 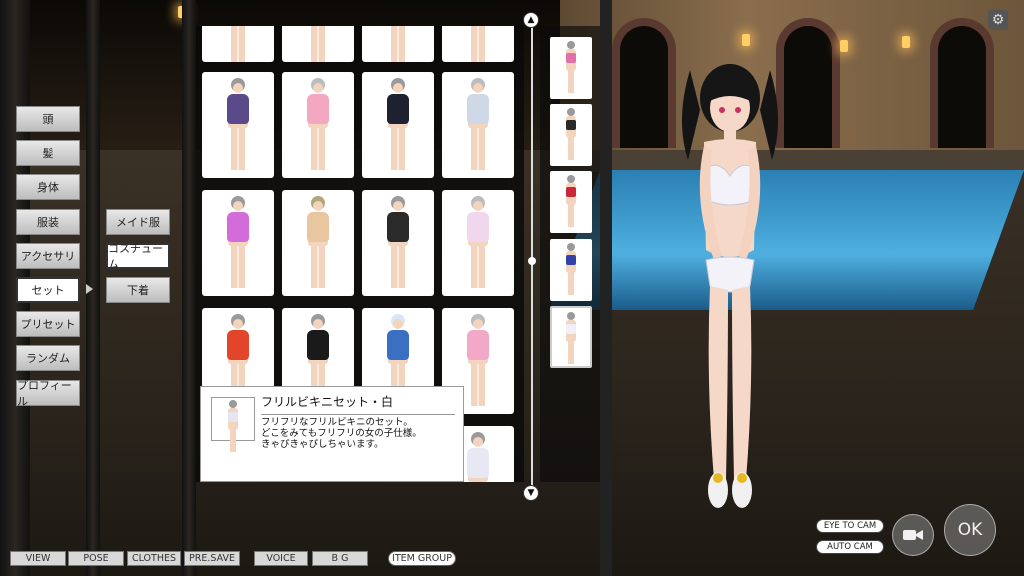 What do you see at coordinates (154, 558) in the screenshot?
I see `clothes-button: CLOTHES` at bounding box center [154, 558].